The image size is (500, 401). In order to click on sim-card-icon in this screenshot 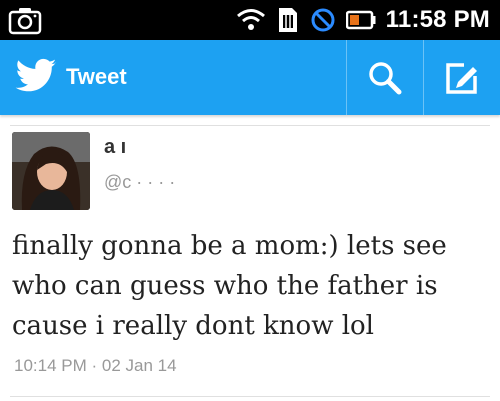, I will do `click(288, 20)`.